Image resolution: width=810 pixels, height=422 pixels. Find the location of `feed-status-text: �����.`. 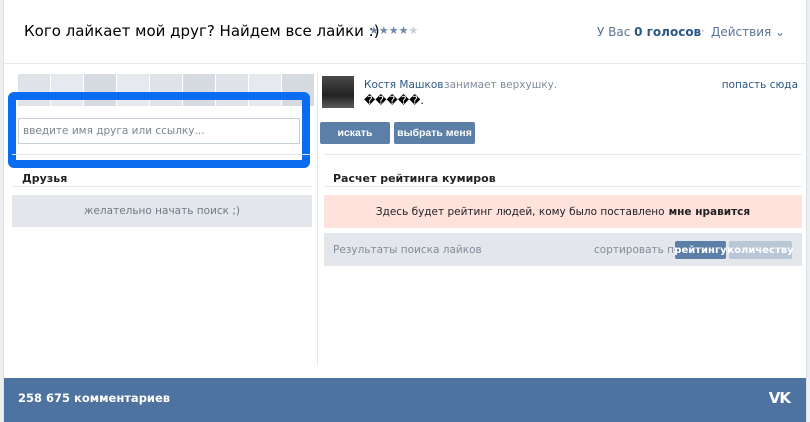

feed-status-text: �����. is located at coordinates (394, 100).